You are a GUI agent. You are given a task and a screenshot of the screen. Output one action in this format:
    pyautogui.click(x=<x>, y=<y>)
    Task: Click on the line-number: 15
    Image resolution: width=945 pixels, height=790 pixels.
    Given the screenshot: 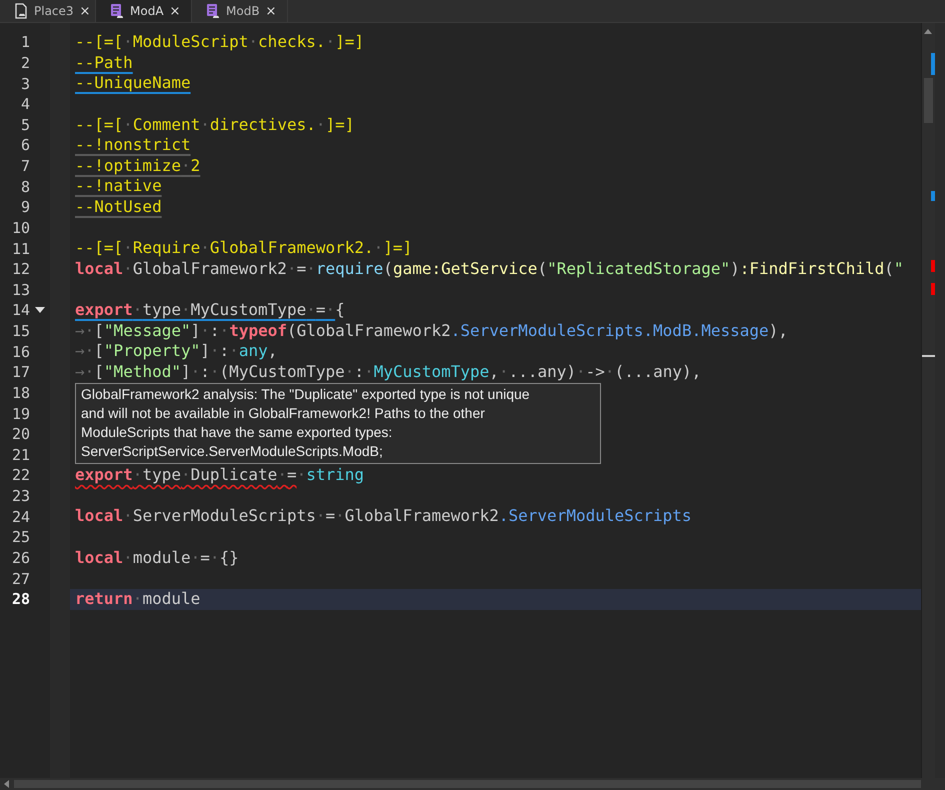 What is the action you would take?
    pyautogui.click(x=20, y=331)
    